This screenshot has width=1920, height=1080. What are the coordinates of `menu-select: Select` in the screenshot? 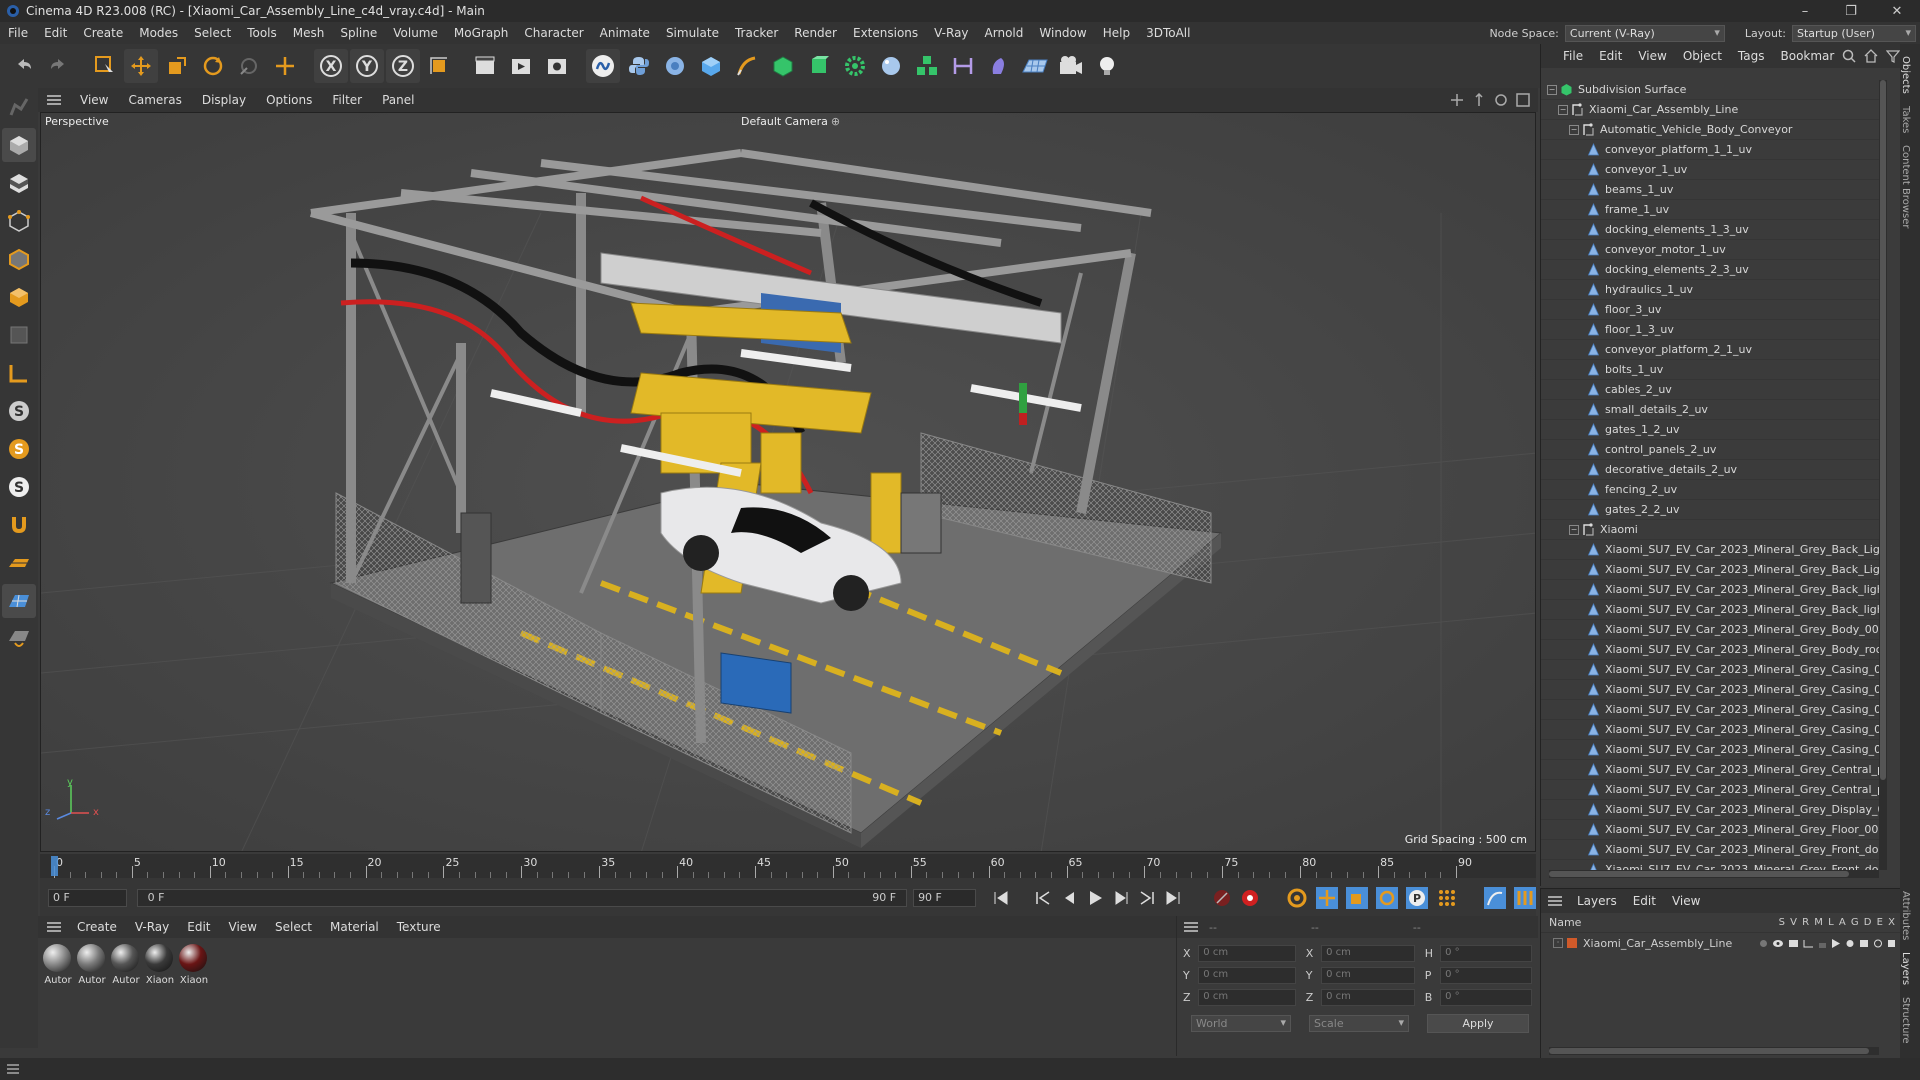 It's located at (212, 33).